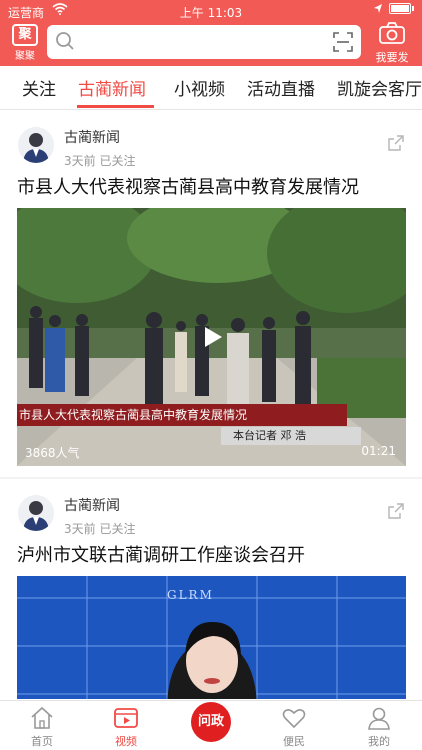 This screenshot has width=422, height=750. I want to click on tab-kaixuan-salon: 凯旋会客厅, so click(379, 87).